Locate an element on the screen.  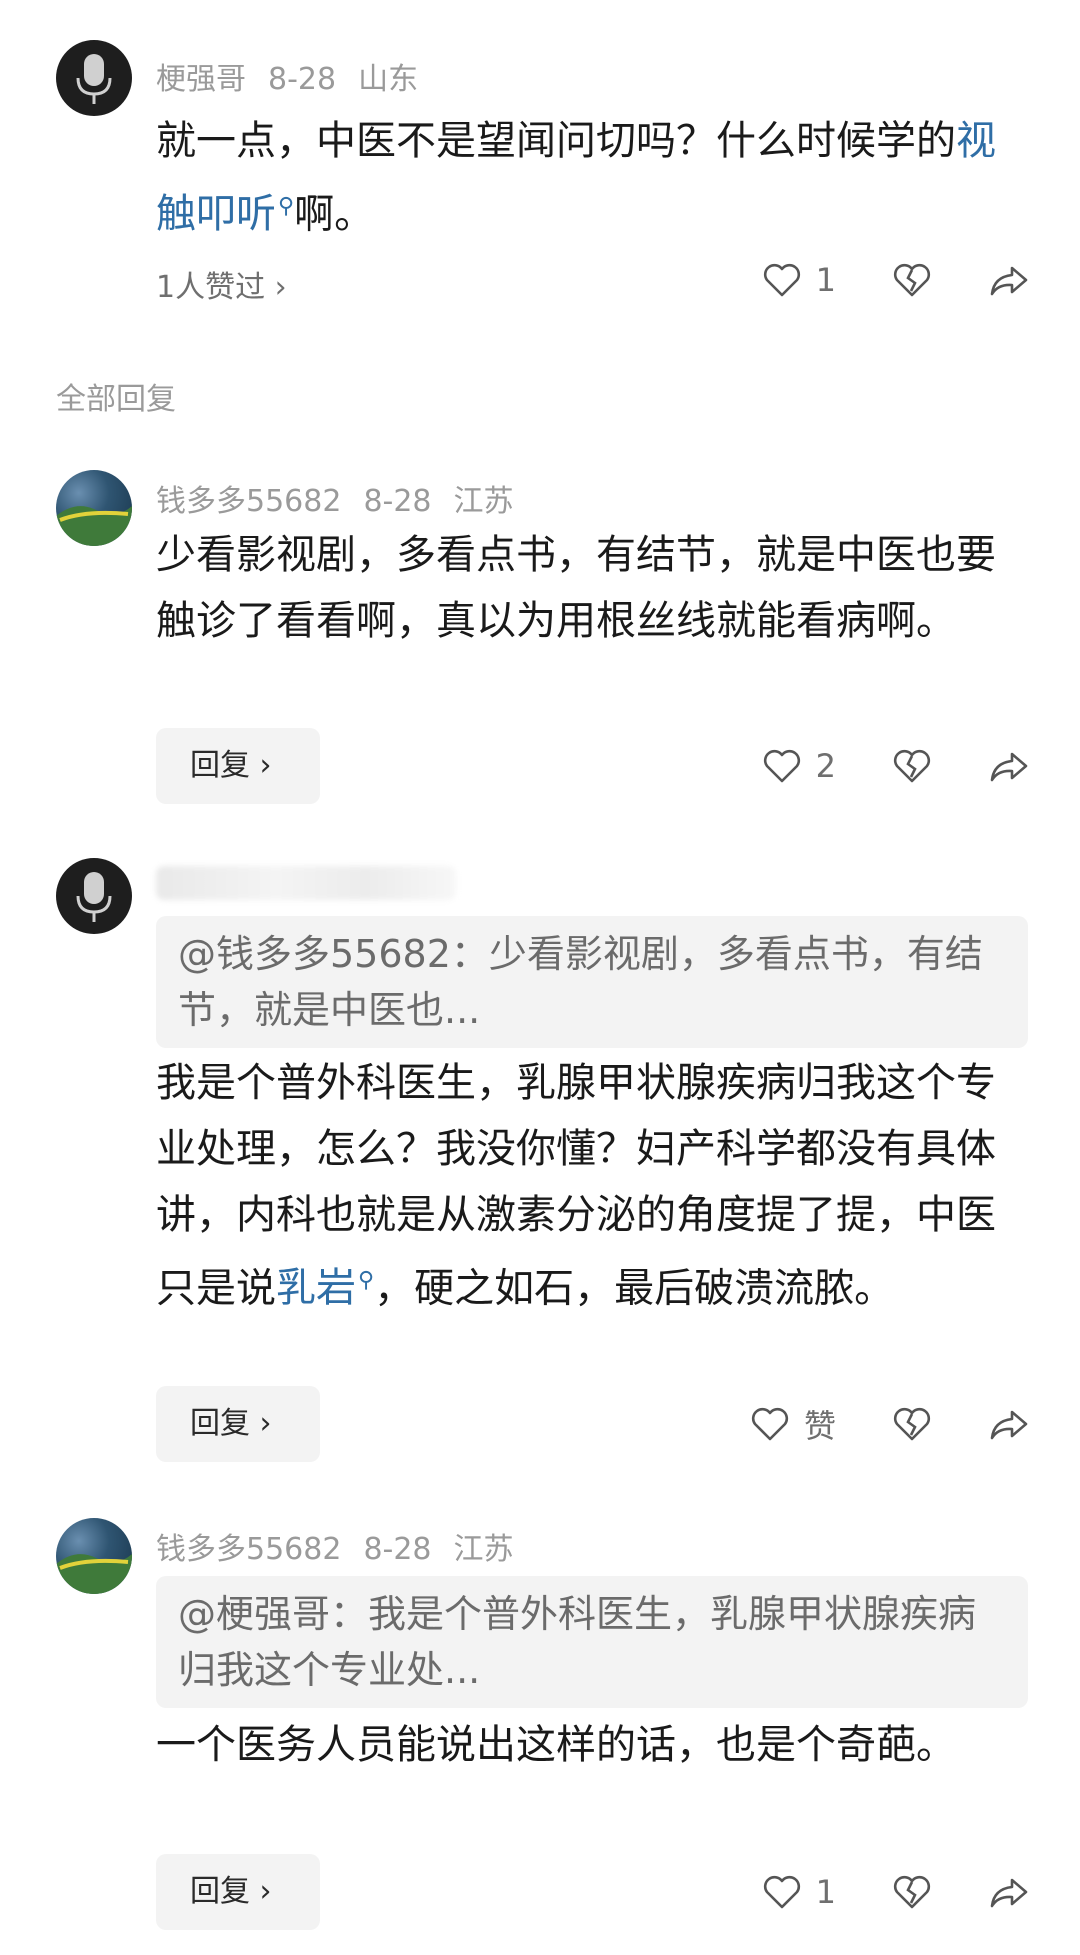
like-count: 2 is located at coordinates (825, 766).